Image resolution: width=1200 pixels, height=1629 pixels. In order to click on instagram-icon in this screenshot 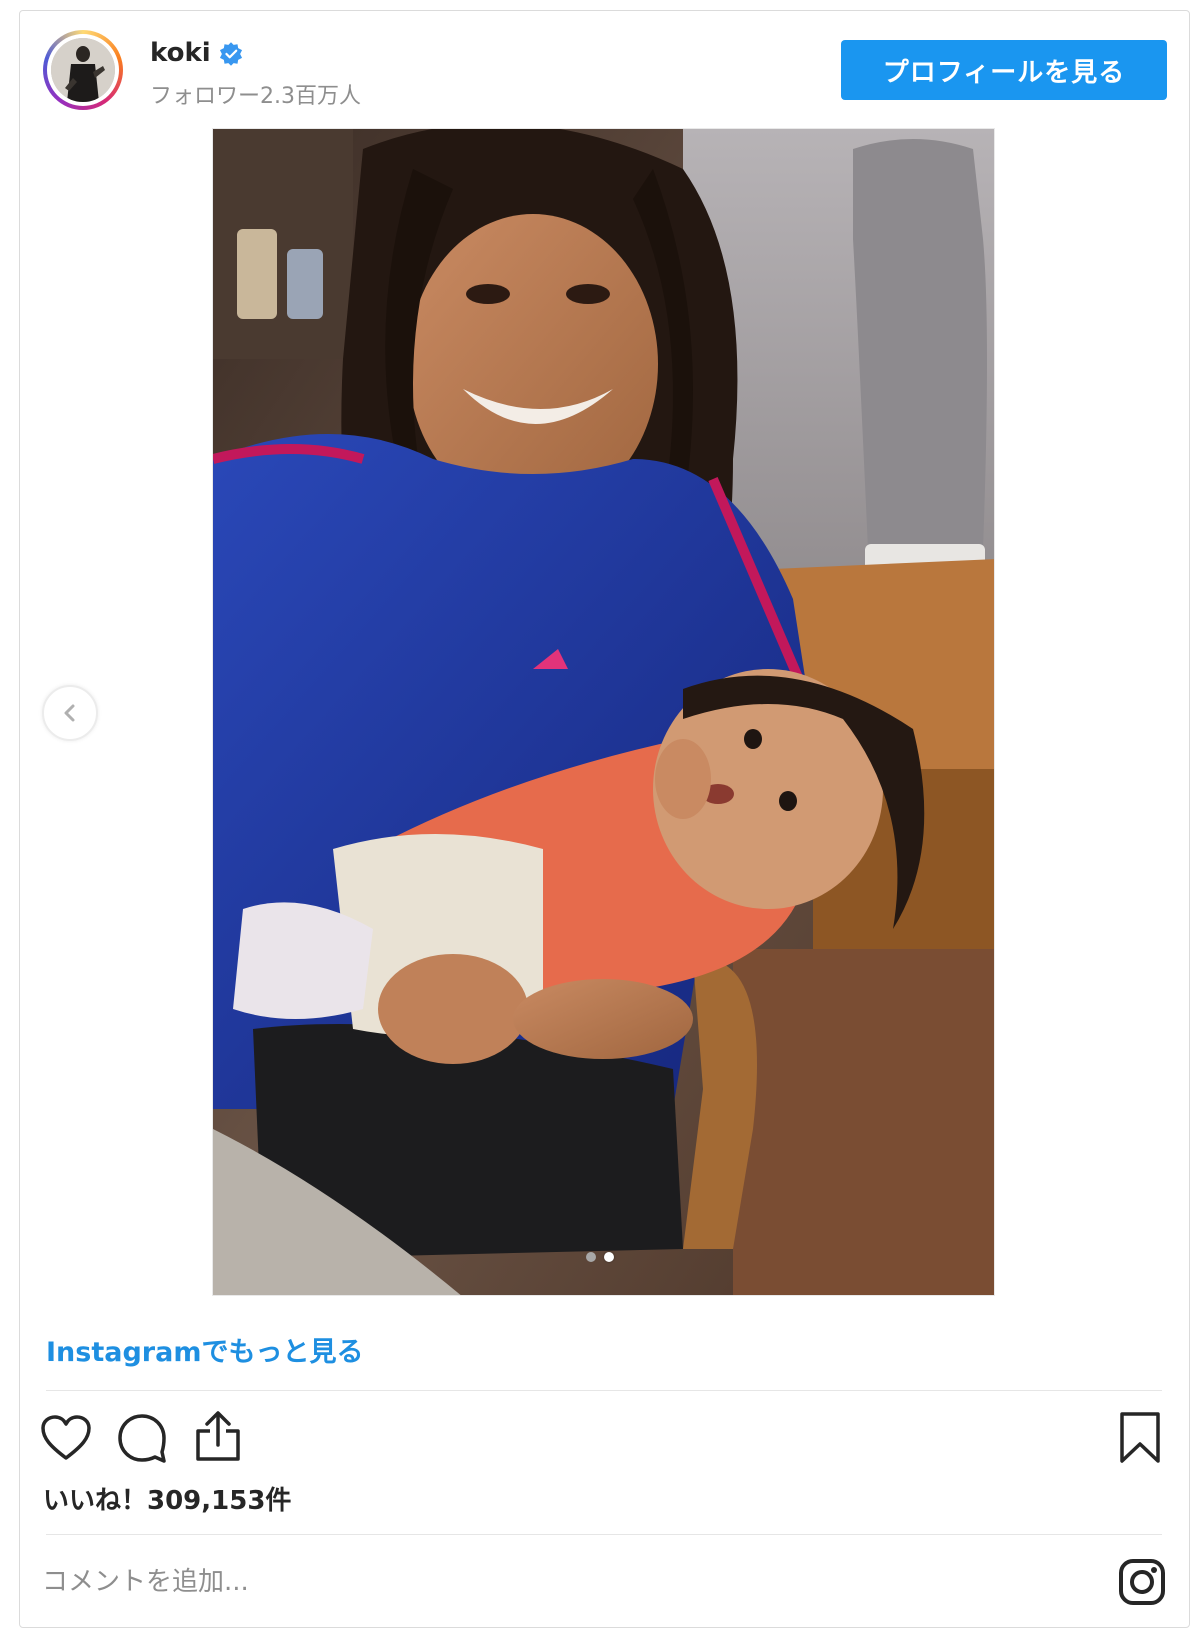, I will do `click(1142, 1582)`.